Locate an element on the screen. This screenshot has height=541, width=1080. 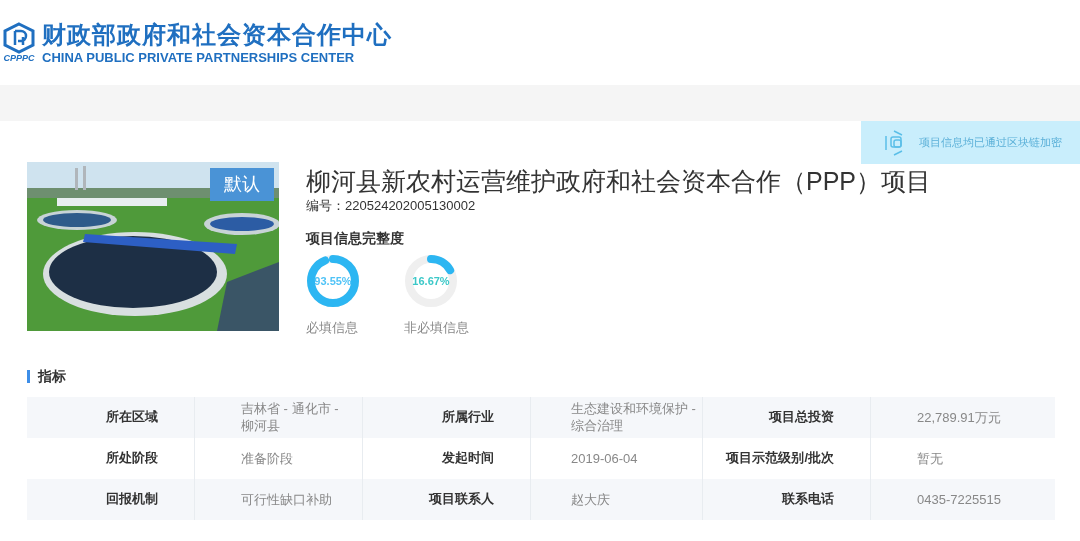
completeness-title: 项目信息完整度 is located at coordinates (355, 238).